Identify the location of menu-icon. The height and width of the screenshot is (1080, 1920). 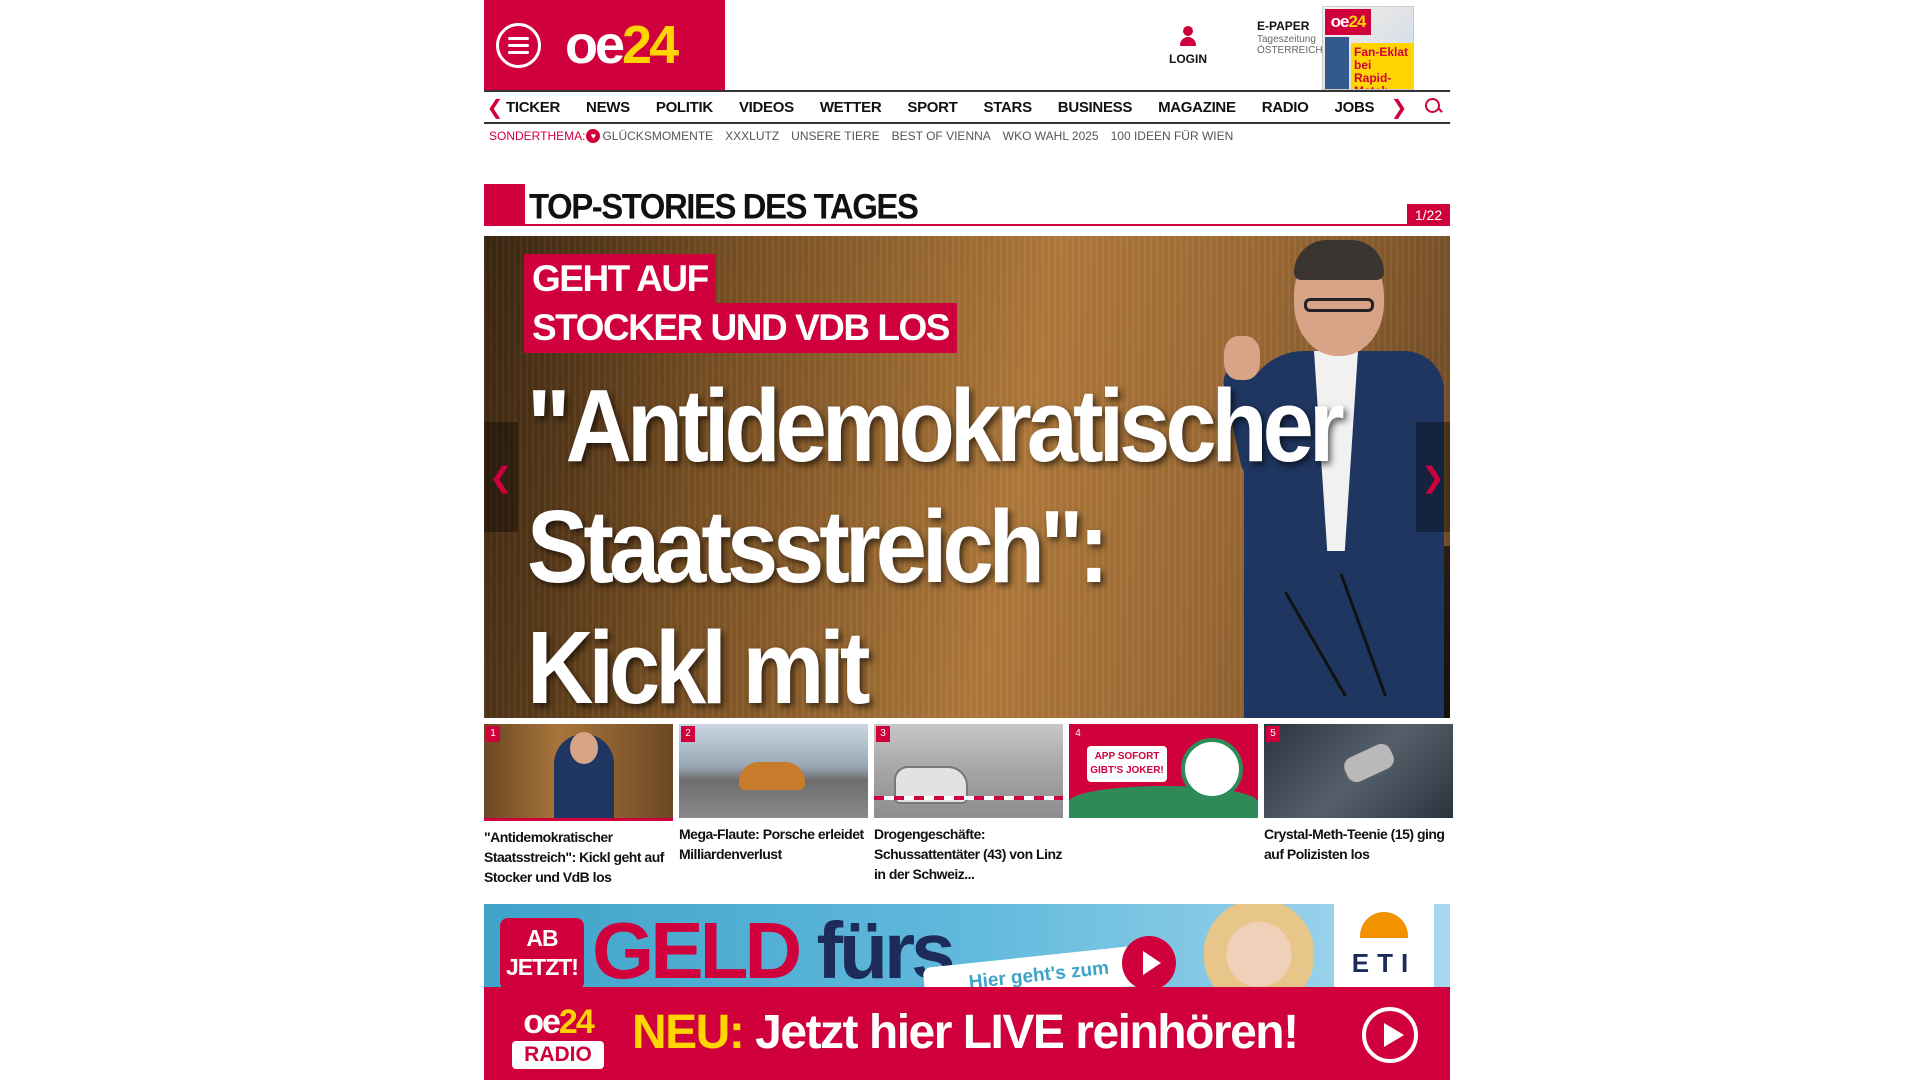
(518, 45).